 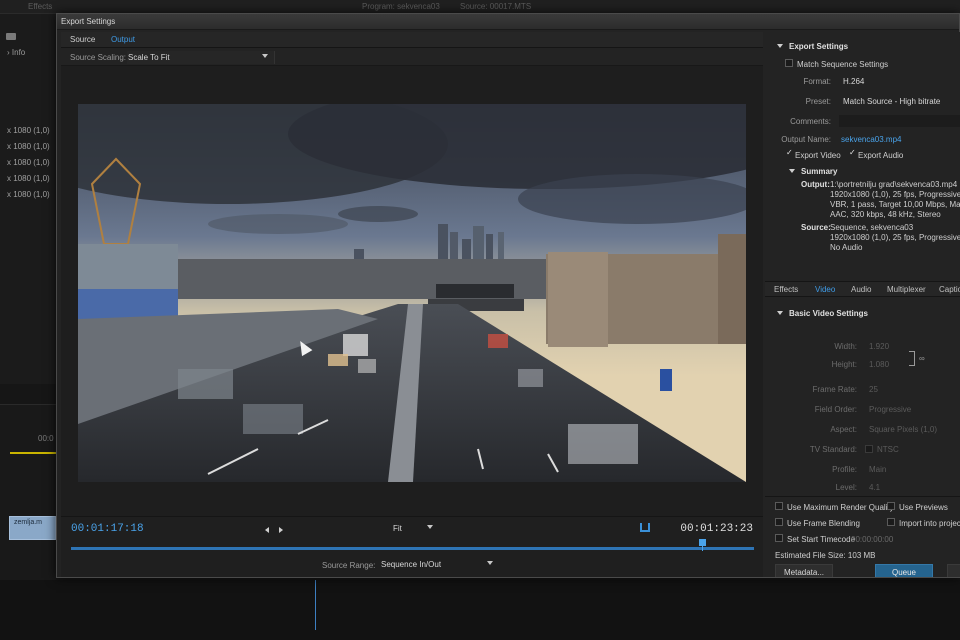 What do you see at coordinates (46, 438) in the screenshot?
I see `timeline-timecode: 00:0` at bounding box center [46, 438].